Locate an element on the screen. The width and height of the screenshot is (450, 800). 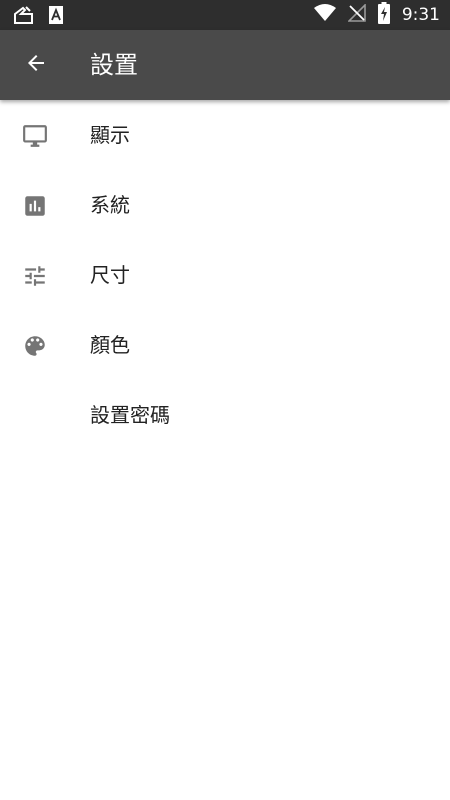
palette-icon is located at coordinates (35, 346).